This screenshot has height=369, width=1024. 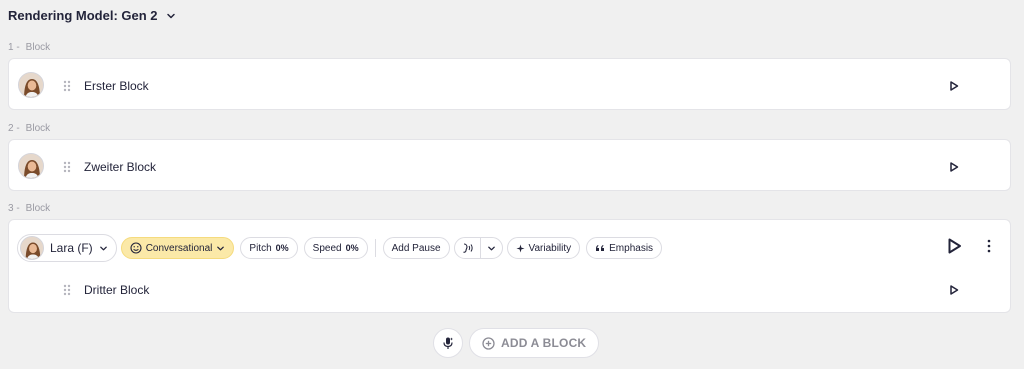 What do you see at coordinates (120, 167) in the screenshot?
I see `block-text: Zweiter Block` at bounding box center [120, 167].